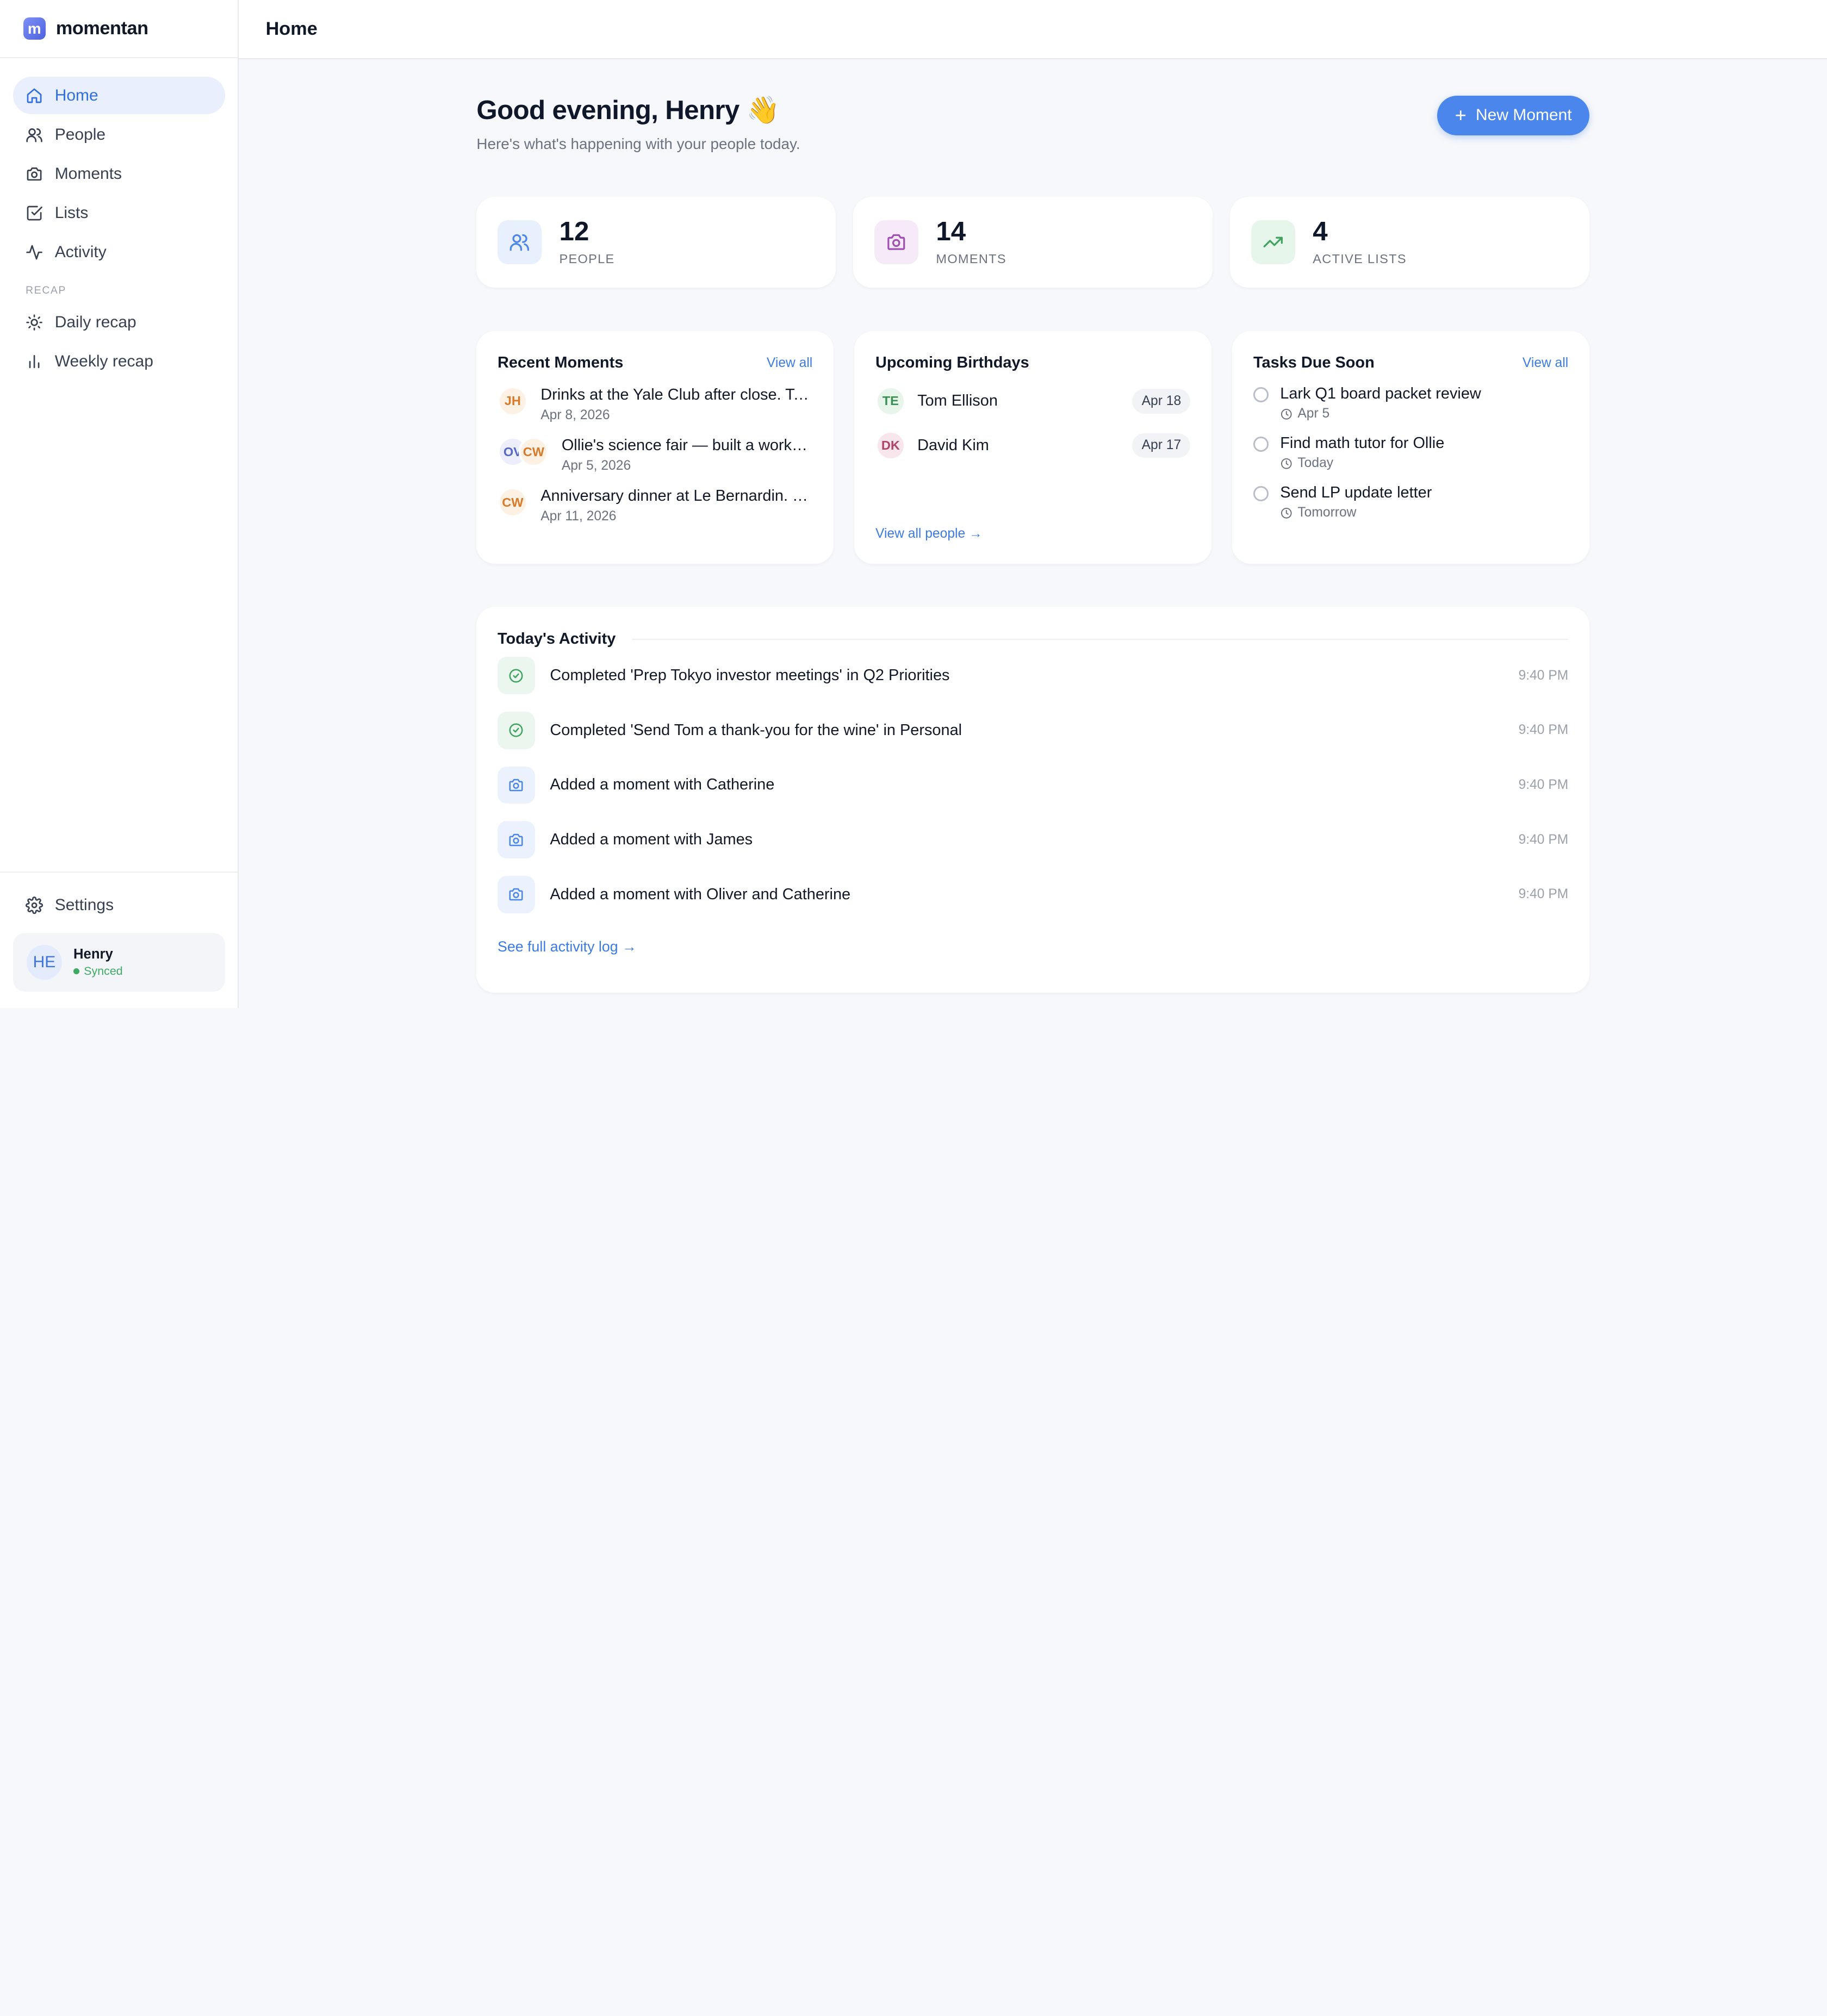  I want to click on card-header: Tasks Due Soon View all, so click(1410, 363).